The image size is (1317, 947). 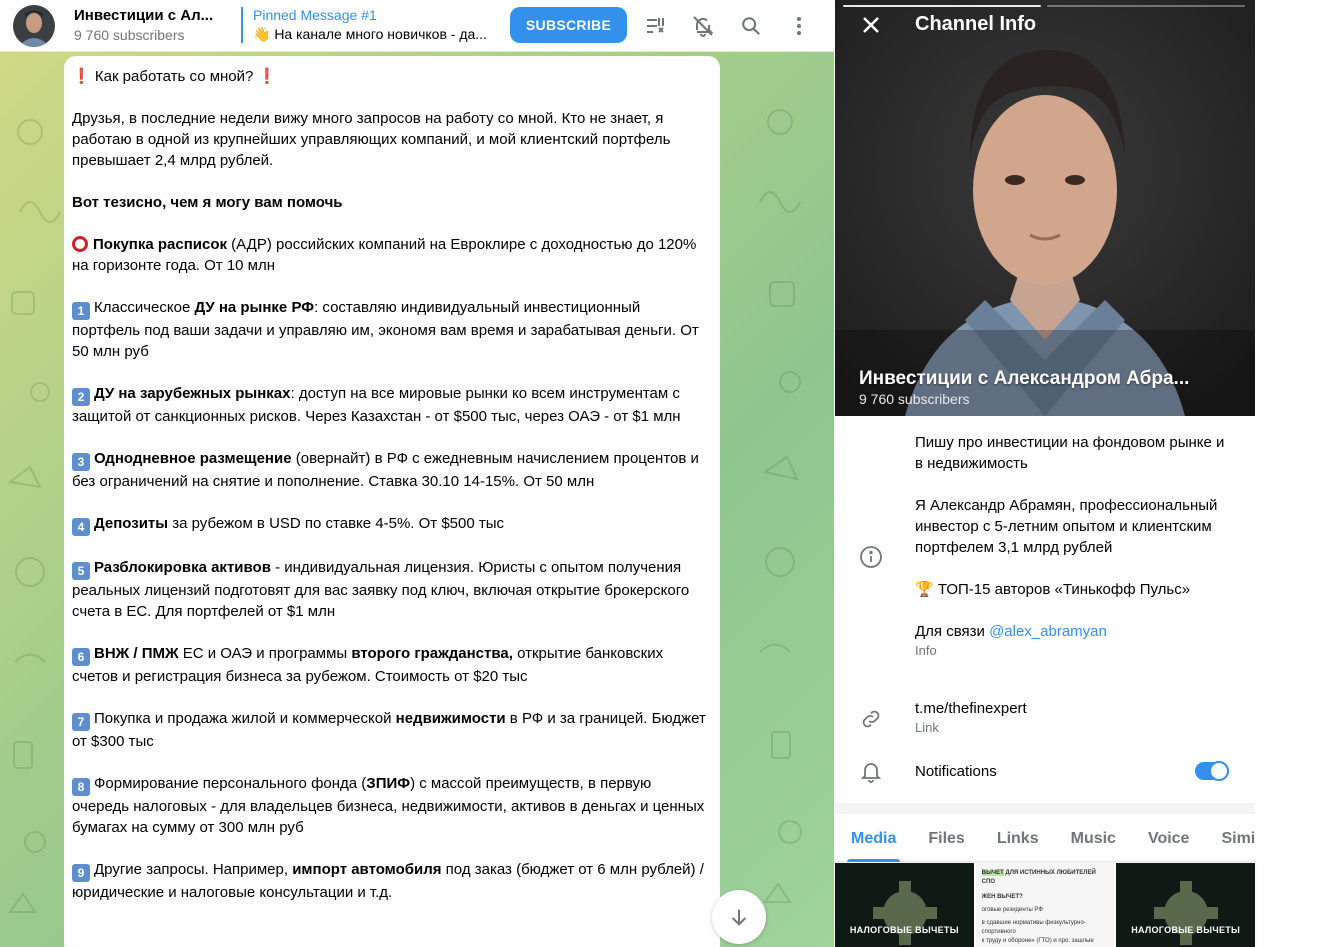 I want to click on chat-title-block: Инвестиции с Ал... 9 760 subscribers, so click(x=154, y=25).